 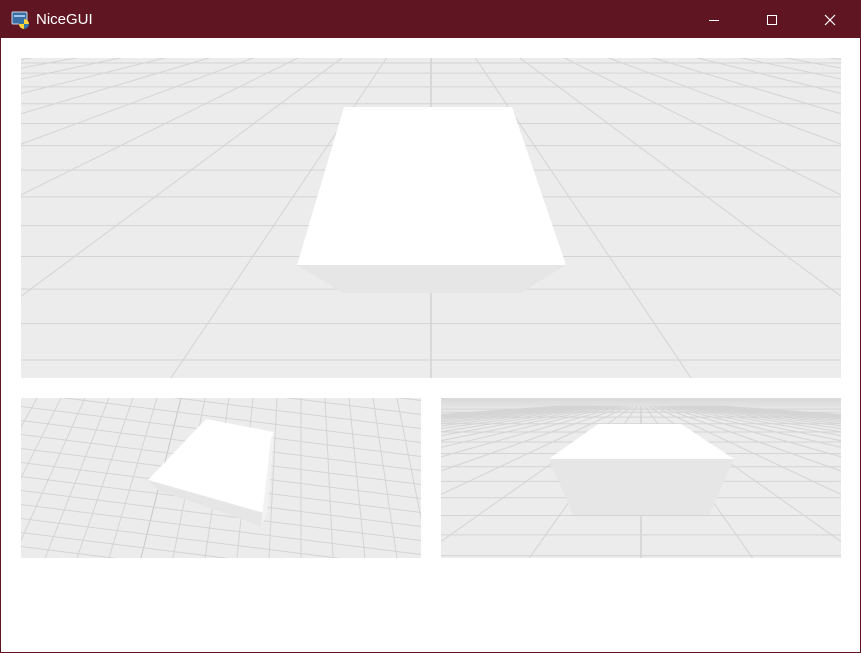 I want to click on right-scene-canvas, so click(x=641, y=478).